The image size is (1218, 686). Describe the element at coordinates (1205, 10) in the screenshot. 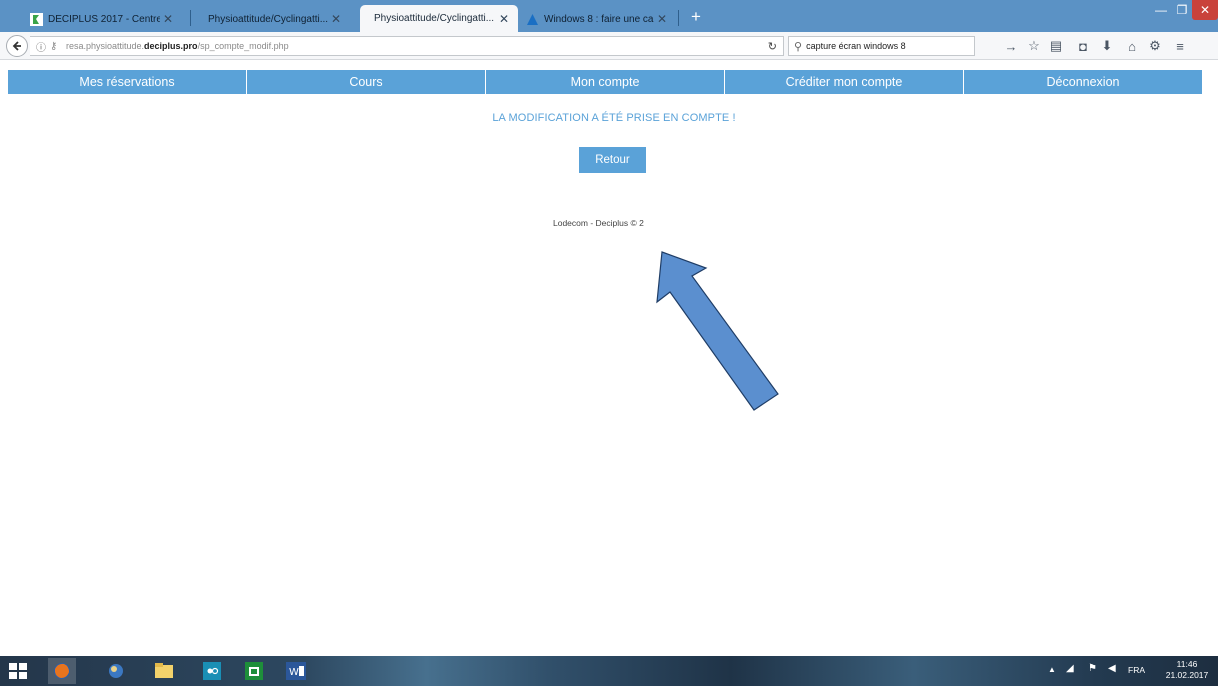

I see `window-close-icon: ✕` at that location.